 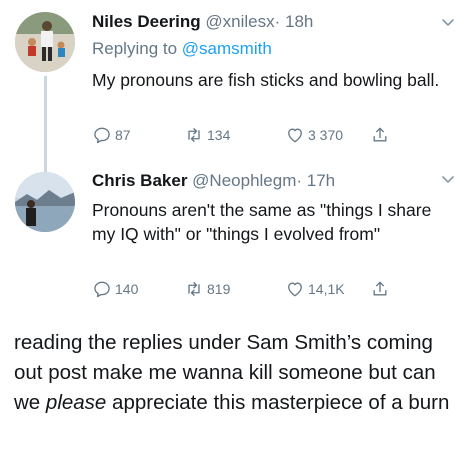 I want to click on replying-to: Replying to @samsmith, so click(x=182, y=49).